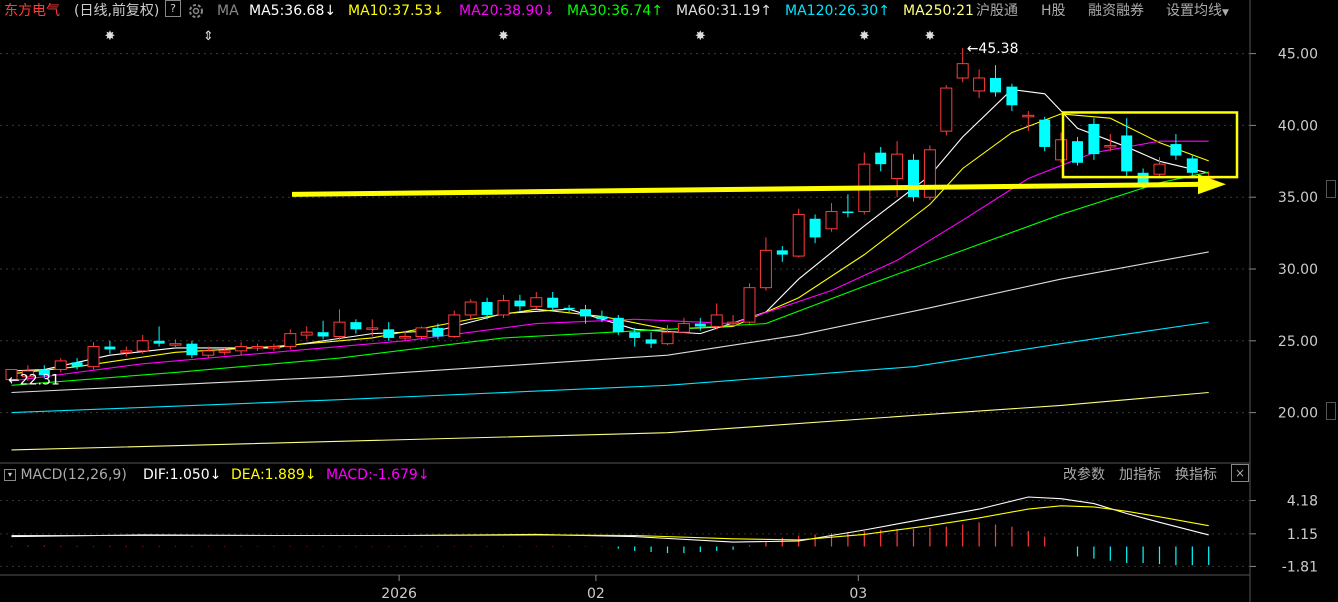 Image resolution: width=1338 pixels, height=602 pixels. Describe the element at coordinates (73, 475) in the screenshot. I see `macd-title: MACD(12,26,9)` at that location.